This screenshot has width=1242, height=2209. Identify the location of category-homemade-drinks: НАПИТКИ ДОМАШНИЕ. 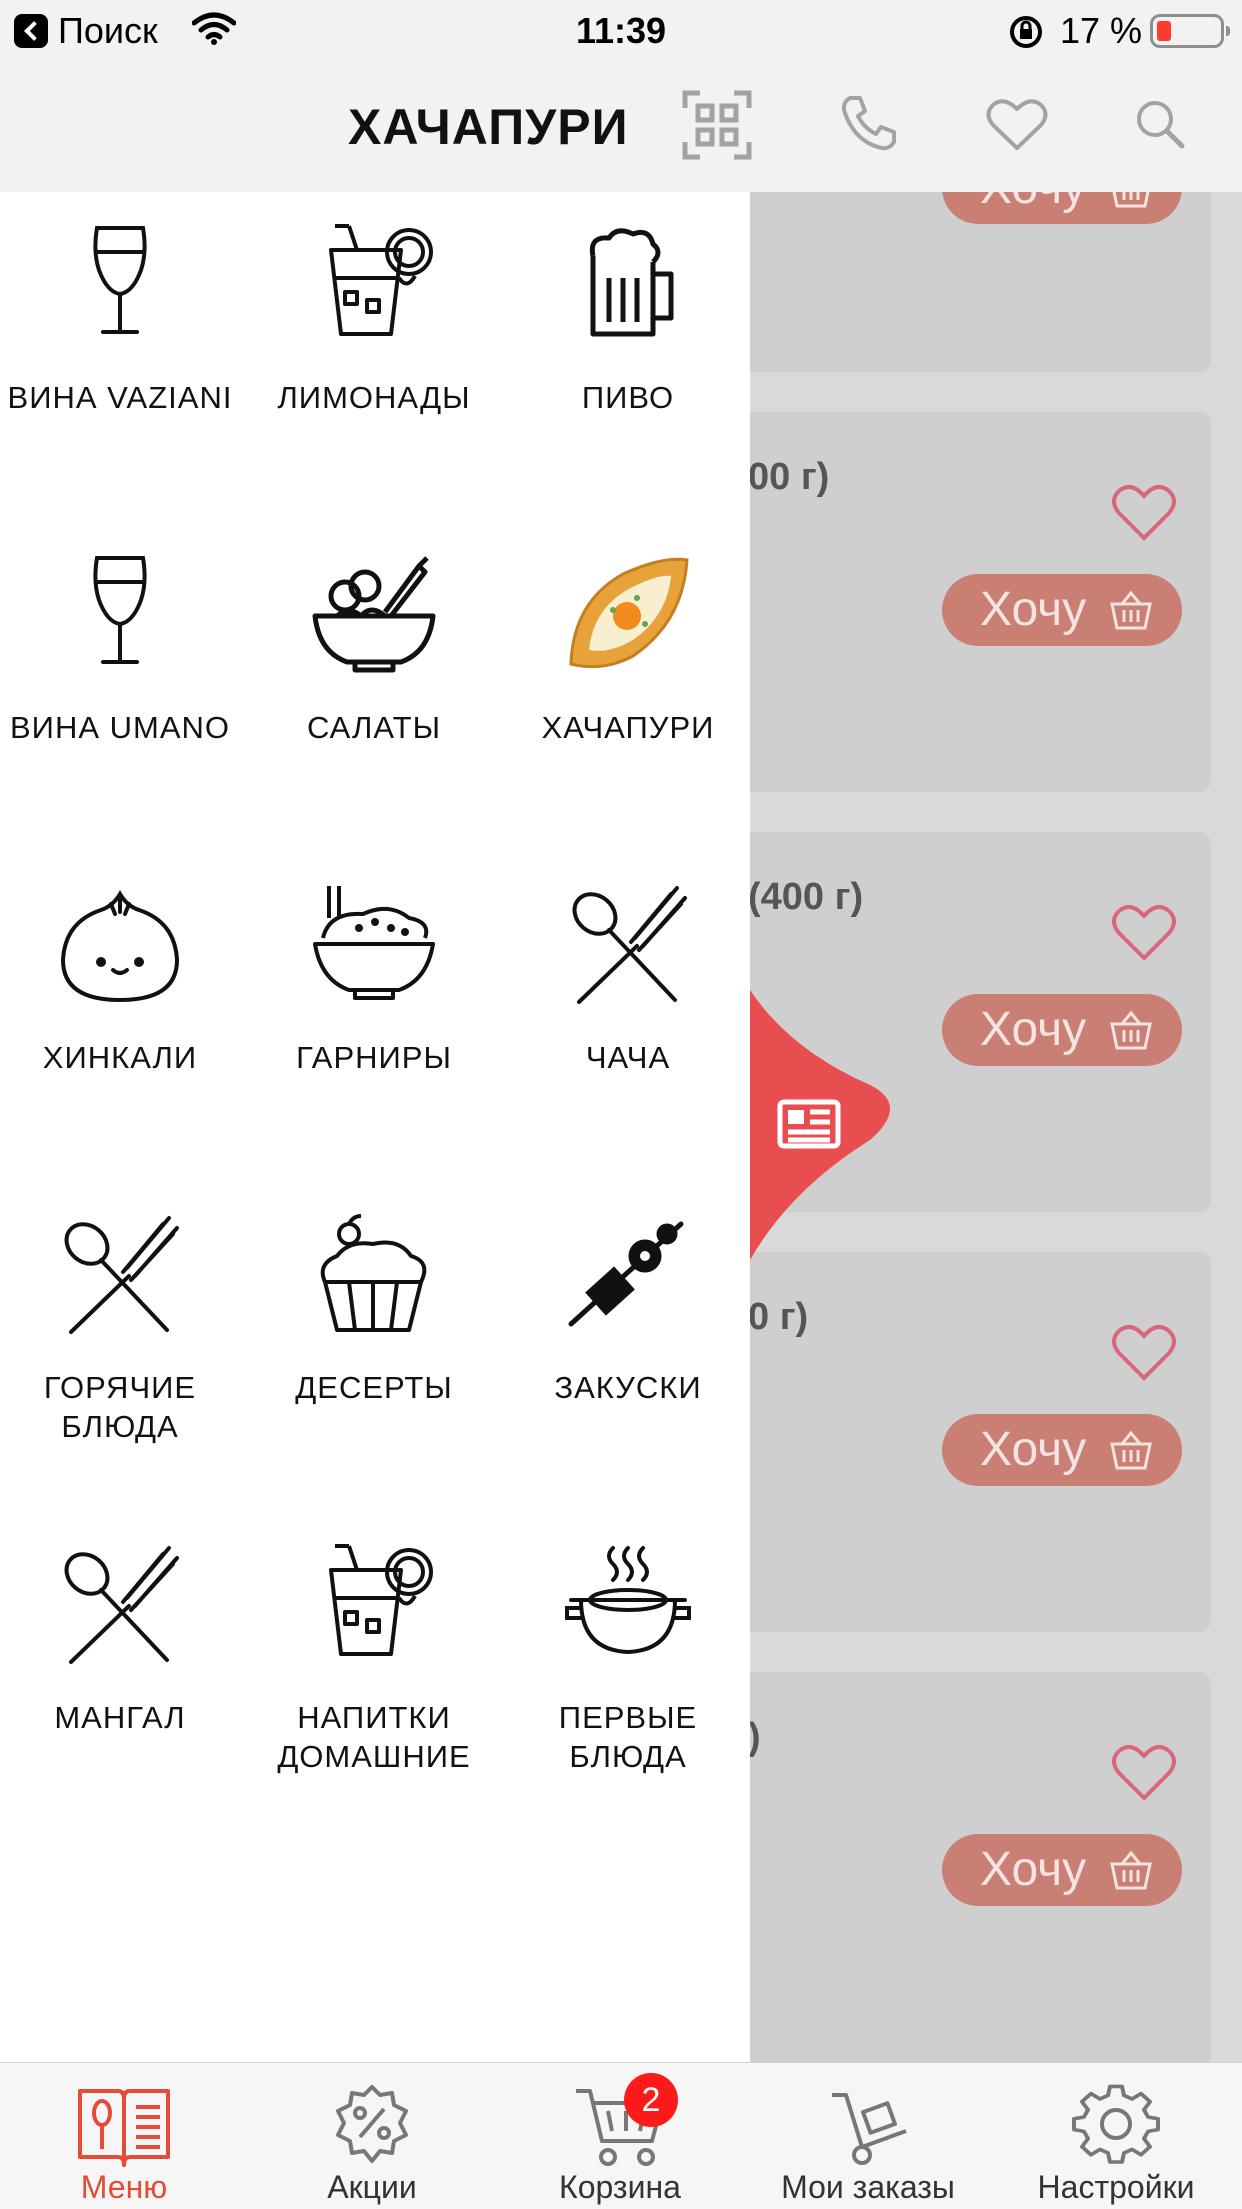
(374, 1659).